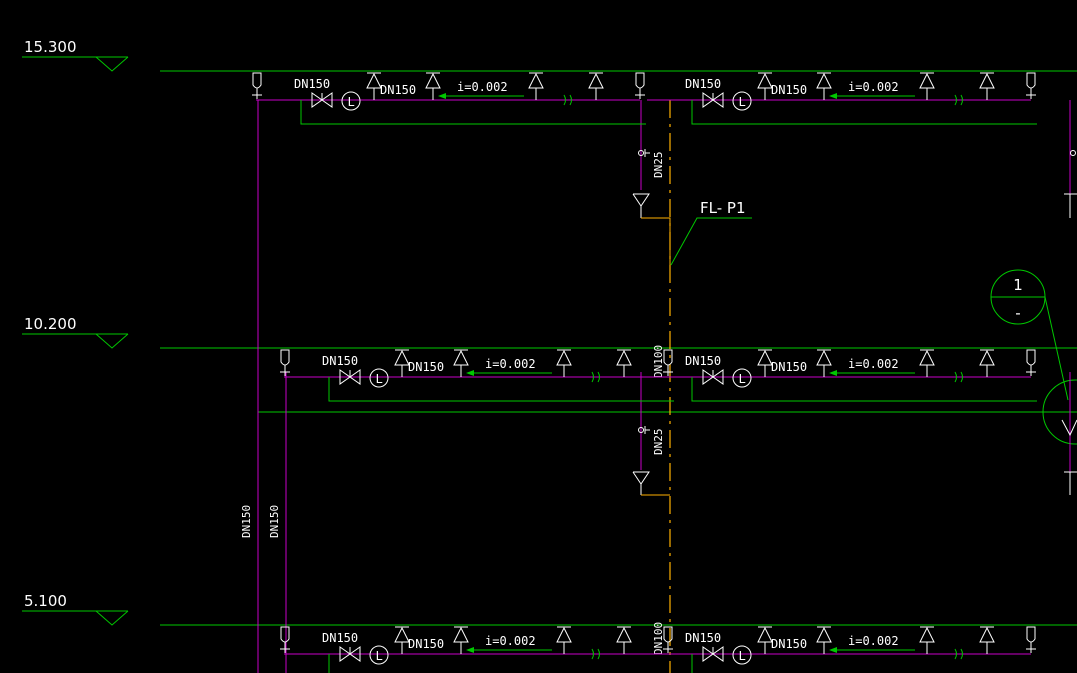 The image size is (1077, 673). Describe the element at coordinates (274, 521) in the screenshot. I see `left-riser-b-label: DN150` at that location.